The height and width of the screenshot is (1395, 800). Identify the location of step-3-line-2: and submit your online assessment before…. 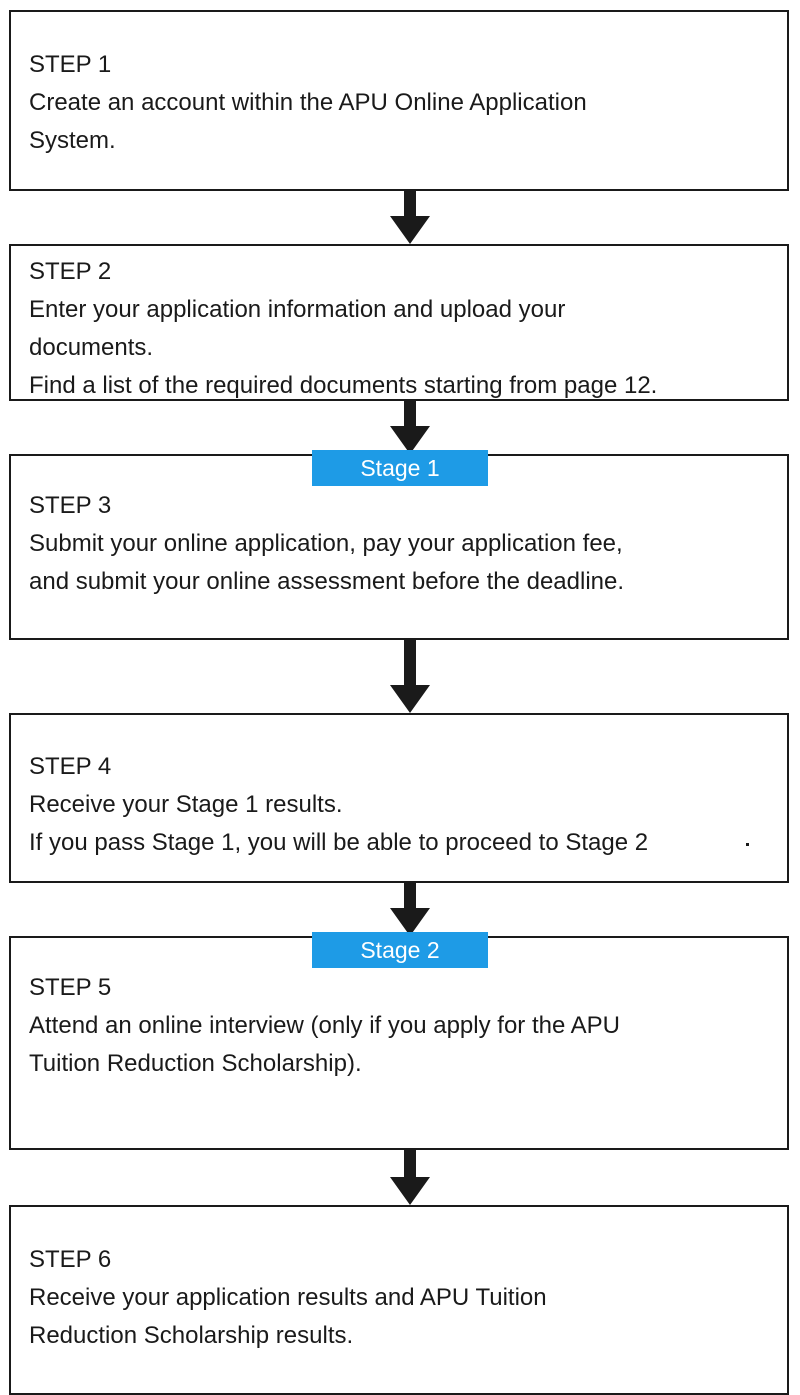
(327, 581).